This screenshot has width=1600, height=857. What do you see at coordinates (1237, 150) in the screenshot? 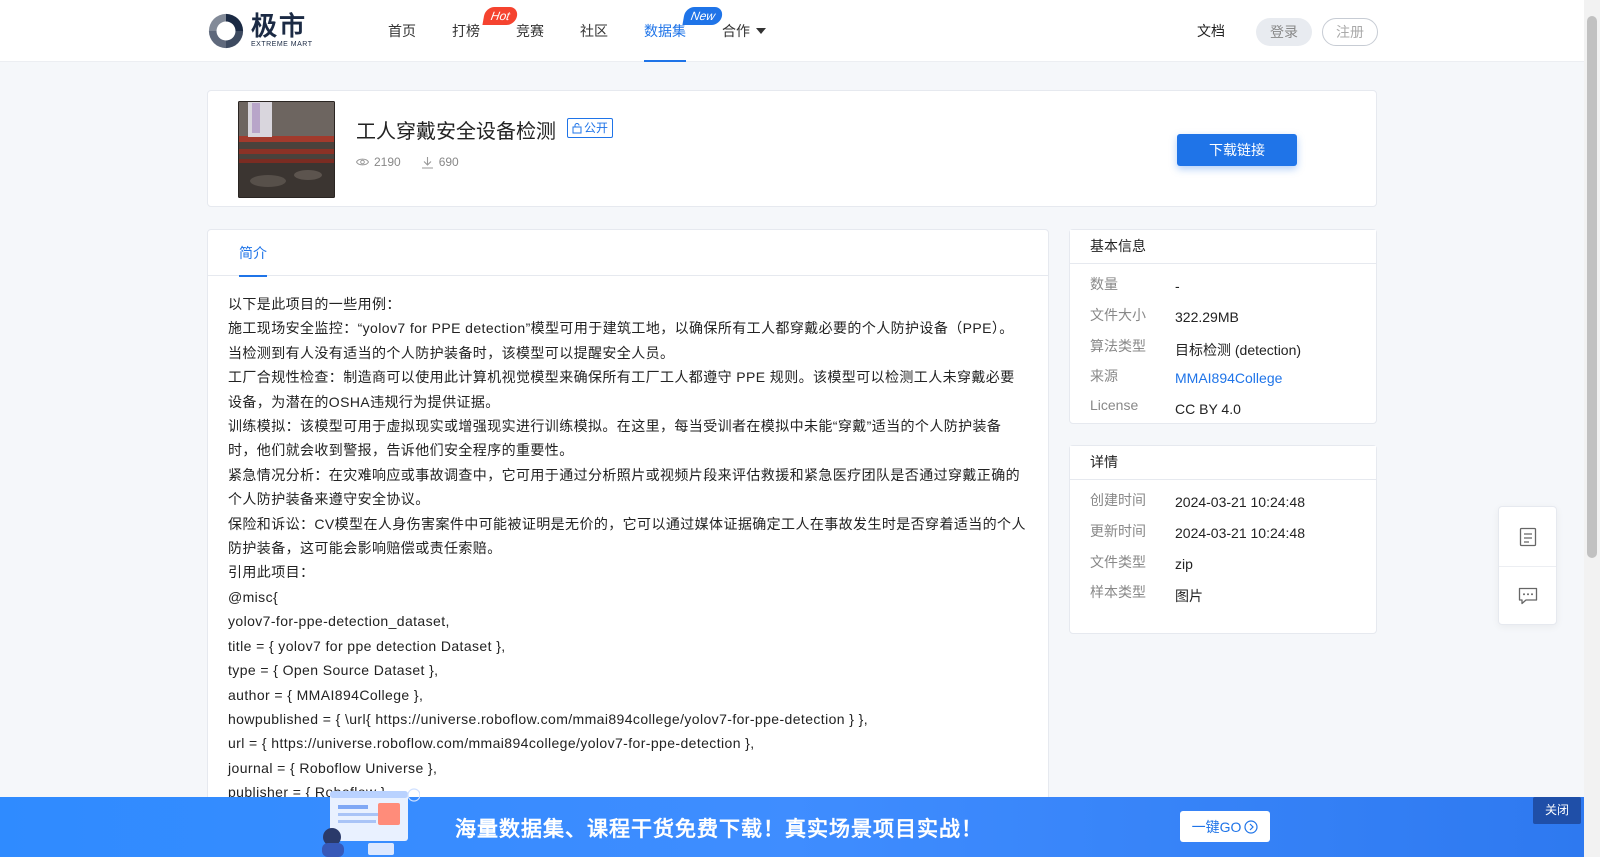
I see `download-link-button: 下载链接` at bounding box center [1237, 150].